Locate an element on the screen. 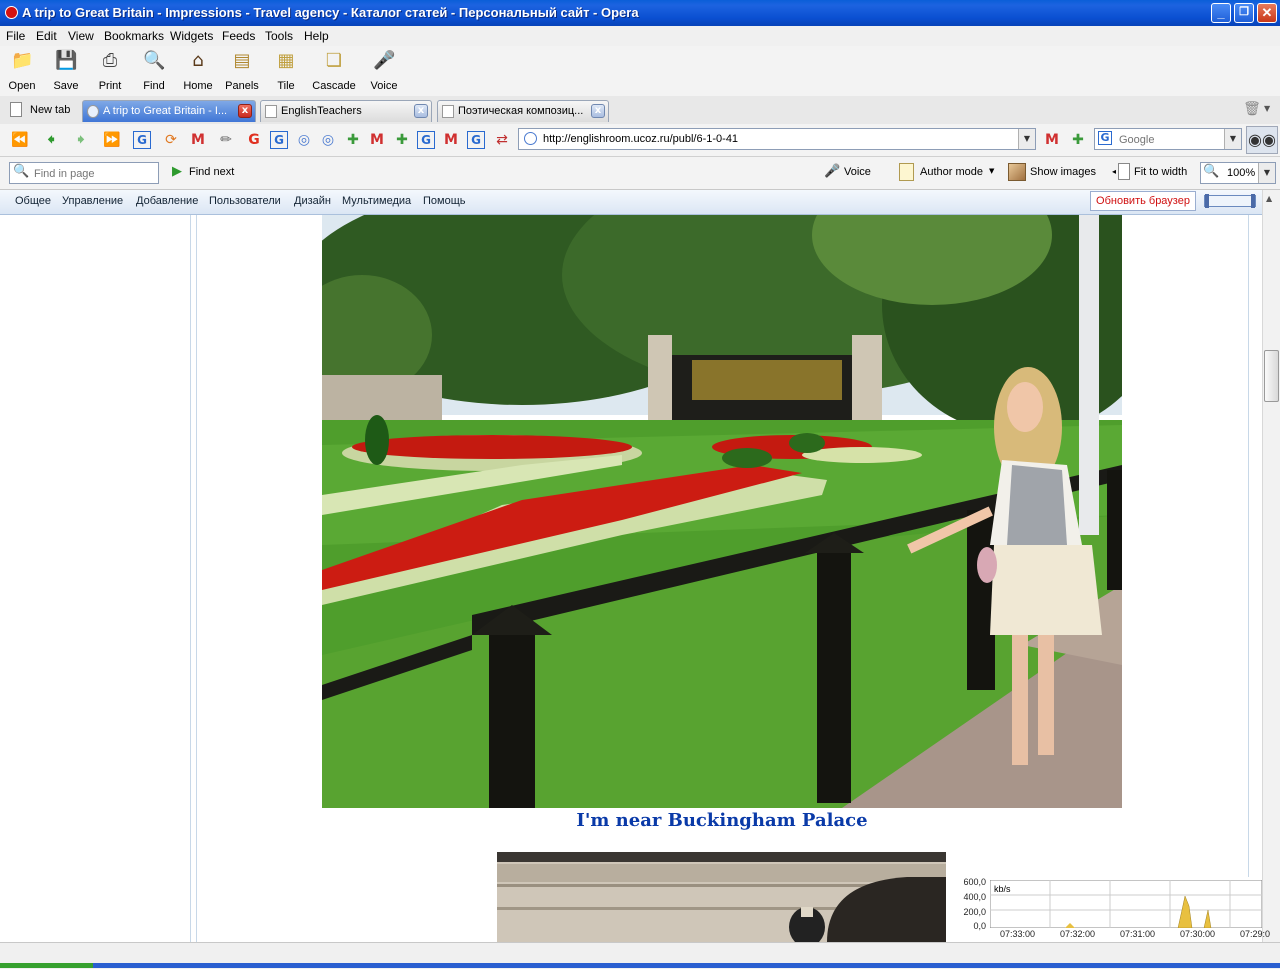 The height and width of the screenshot is (969, 1280). find-field: 🔍 is located at coordinates (84, 173).